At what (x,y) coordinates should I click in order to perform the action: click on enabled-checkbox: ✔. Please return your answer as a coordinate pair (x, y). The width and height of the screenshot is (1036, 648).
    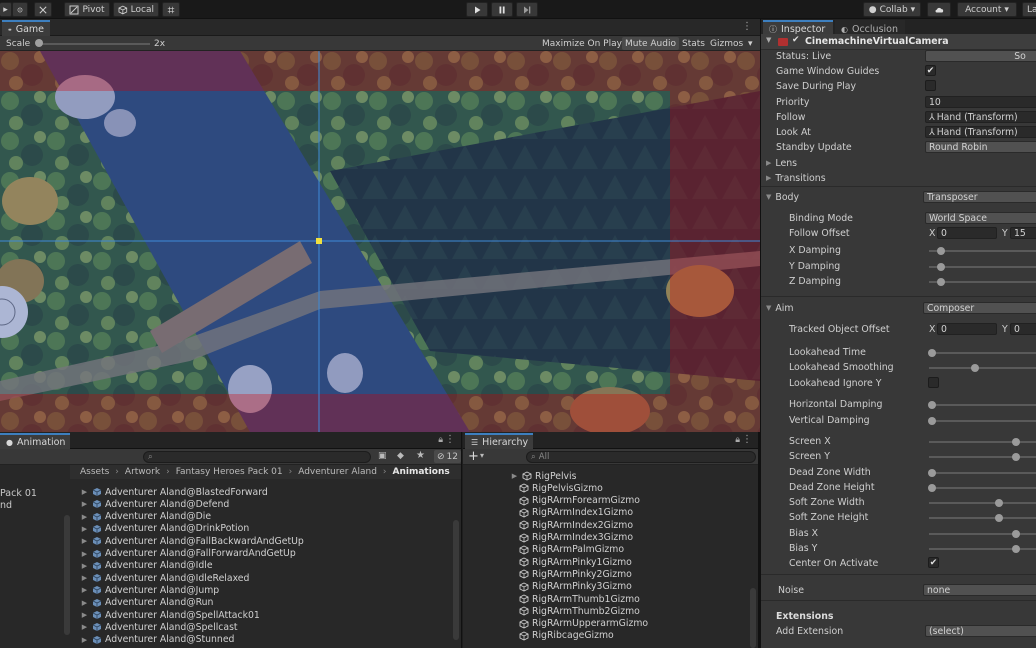
    Looking at the image, I should click on (796, 40).